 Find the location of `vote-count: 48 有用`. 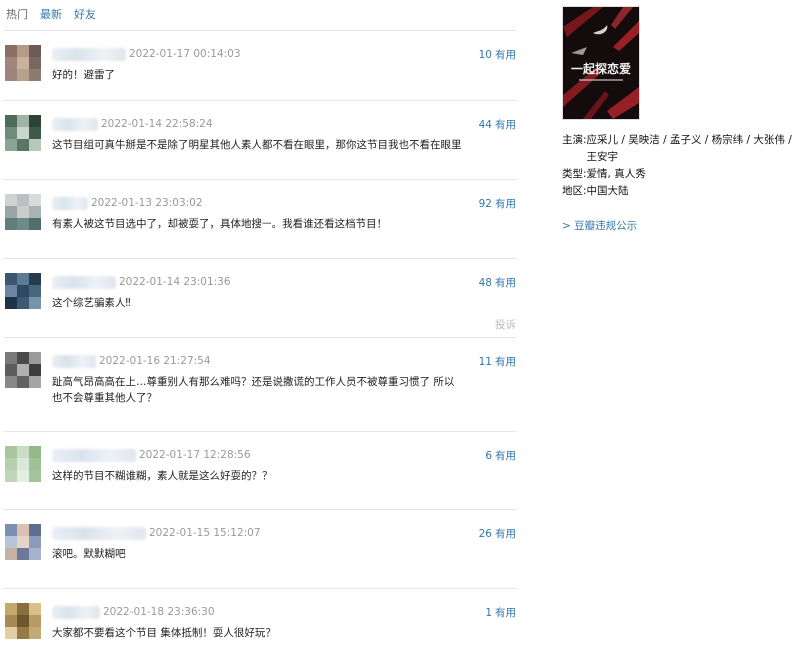

vote-count: 48 有用 is located at coordinates (497, 282).